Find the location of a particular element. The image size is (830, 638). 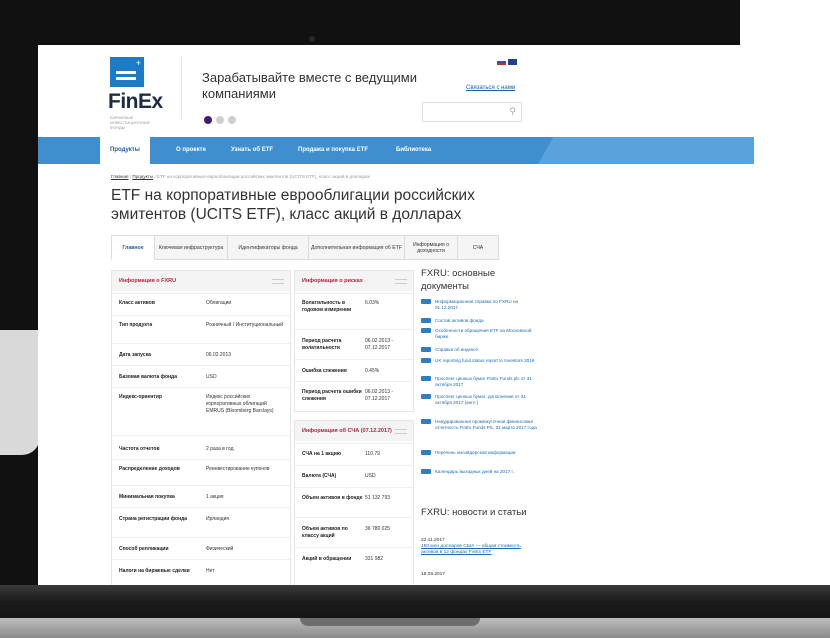

doc-link: Состав активов фонда is located at coordinates (481, 321).